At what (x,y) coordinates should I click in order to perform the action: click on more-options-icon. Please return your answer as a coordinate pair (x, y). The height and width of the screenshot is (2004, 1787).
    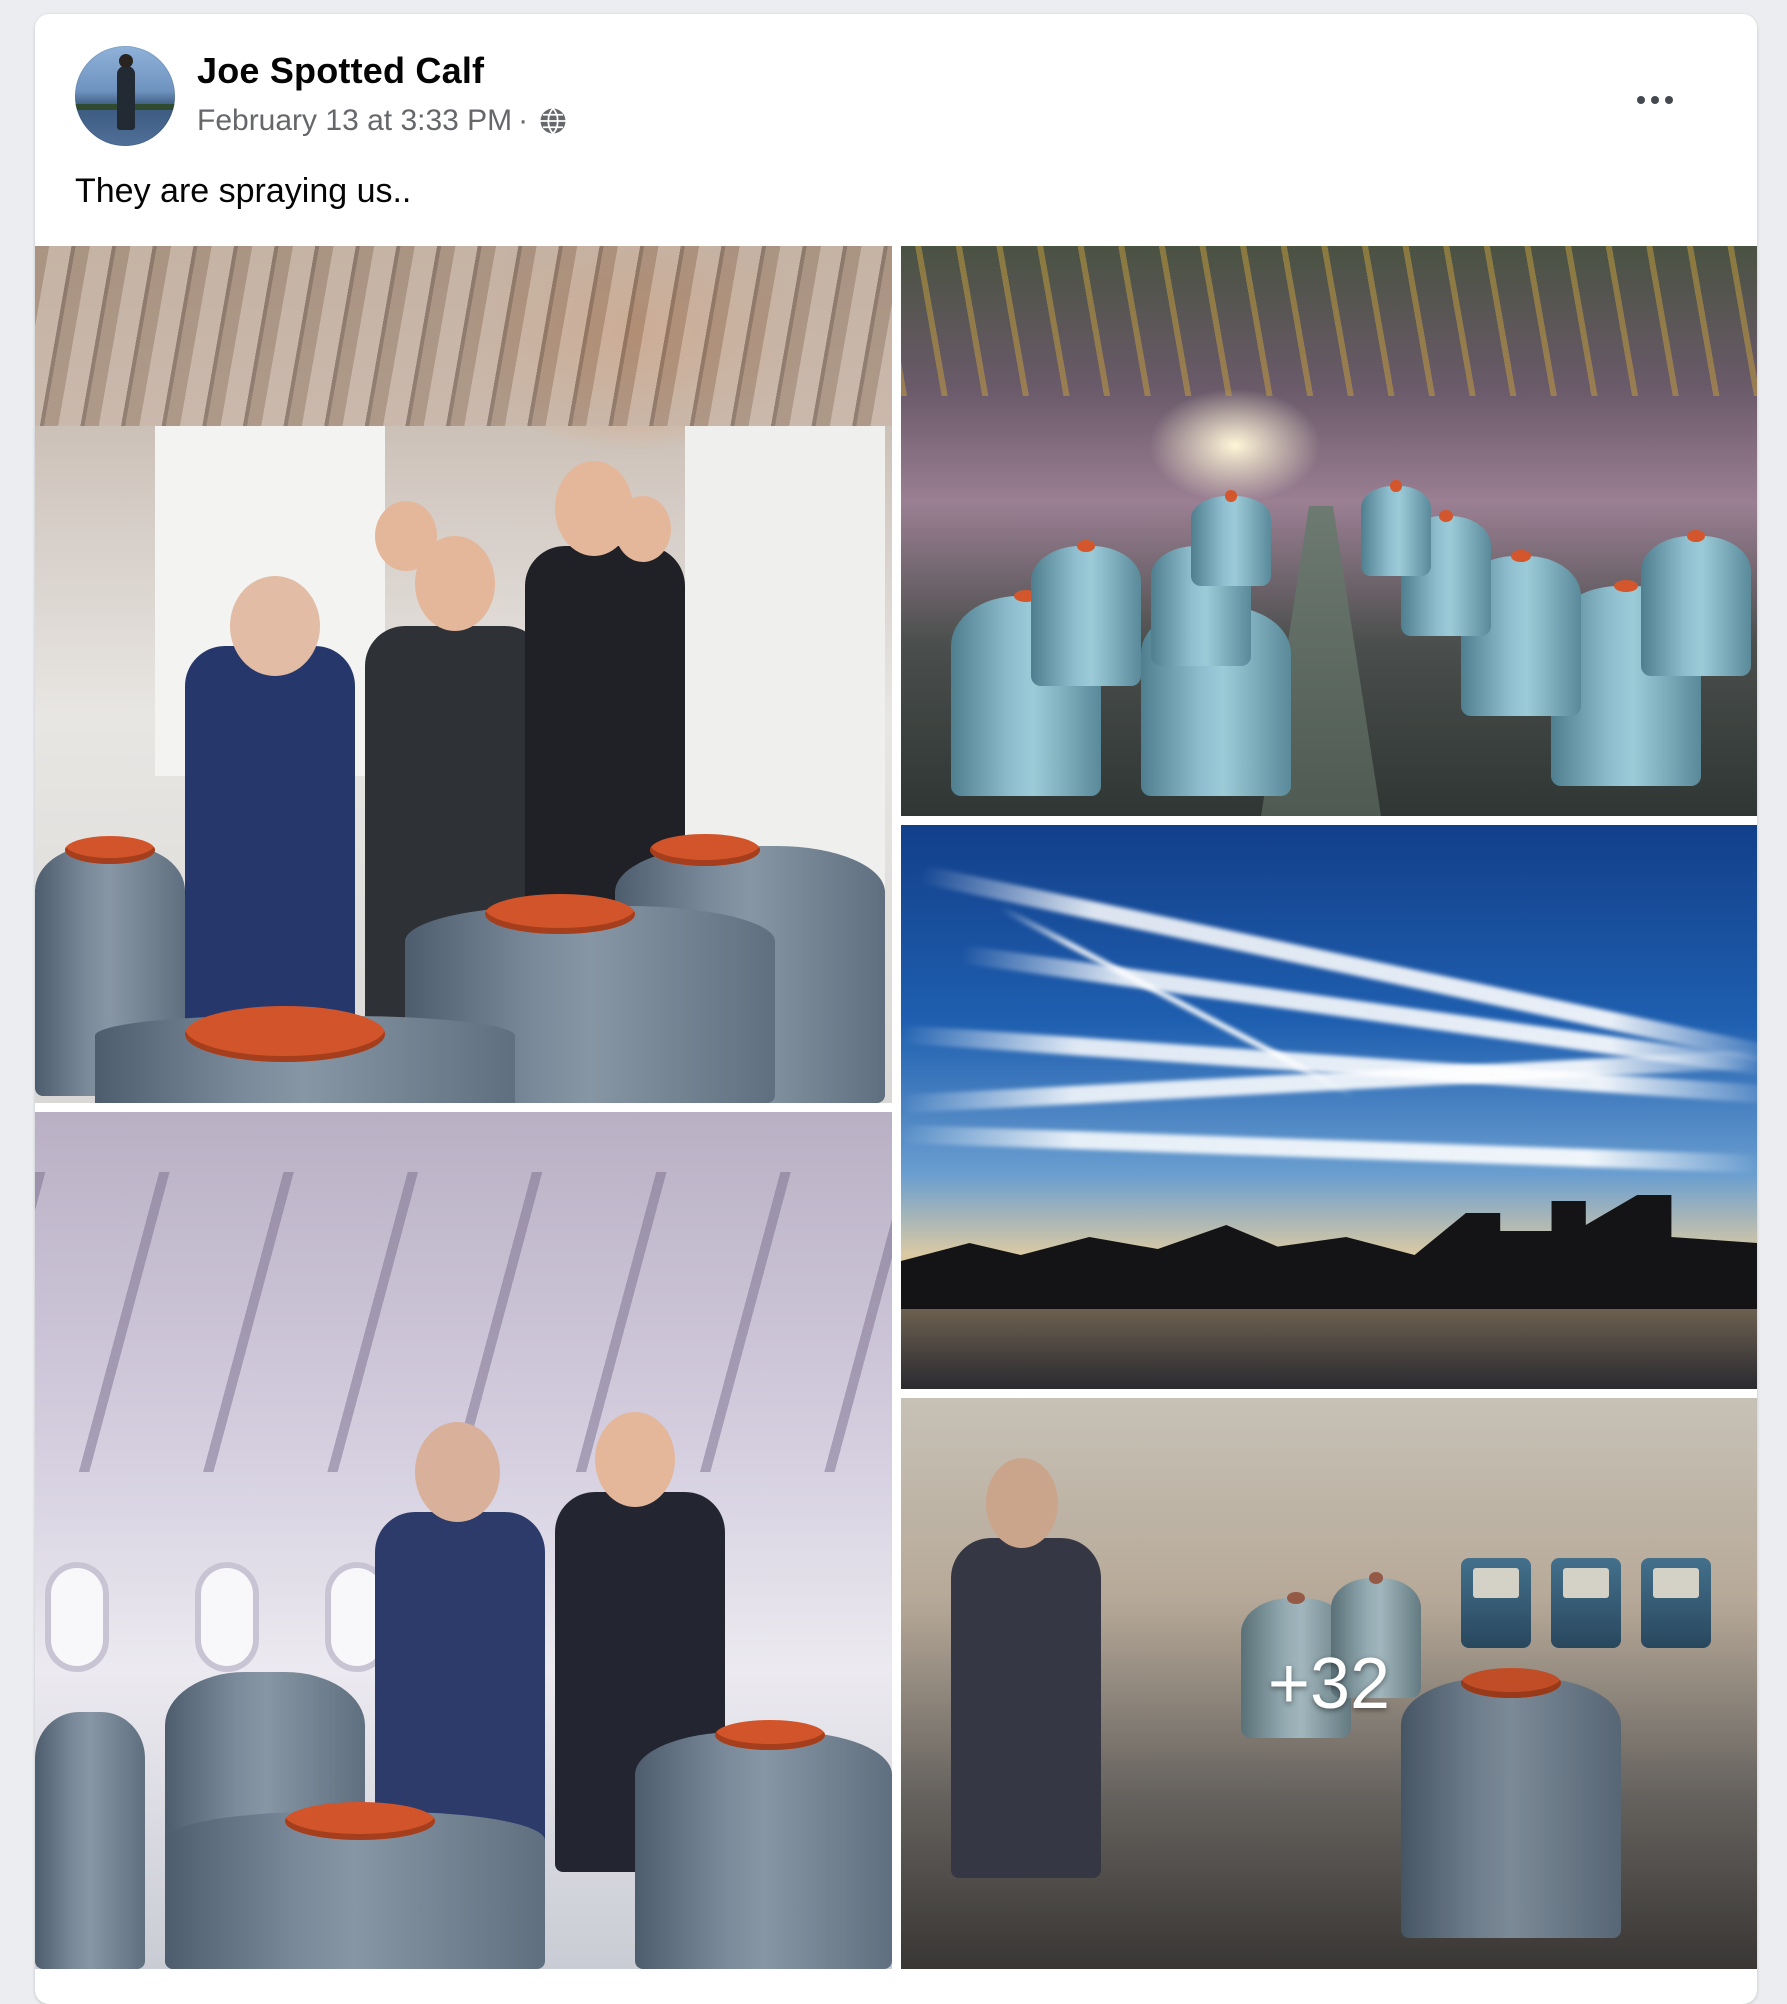
    Looking at the image, I should click on (1641, 100).